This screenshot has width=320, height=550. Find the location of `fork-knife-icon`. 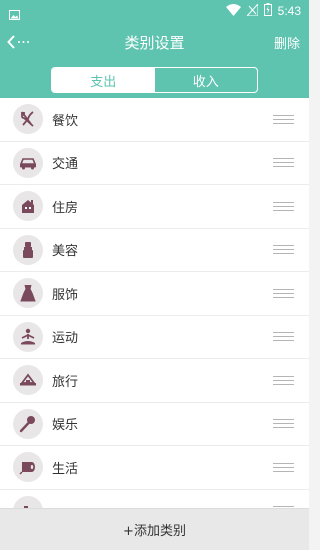

fork-knife-icon is located at coordinates (28, 119).